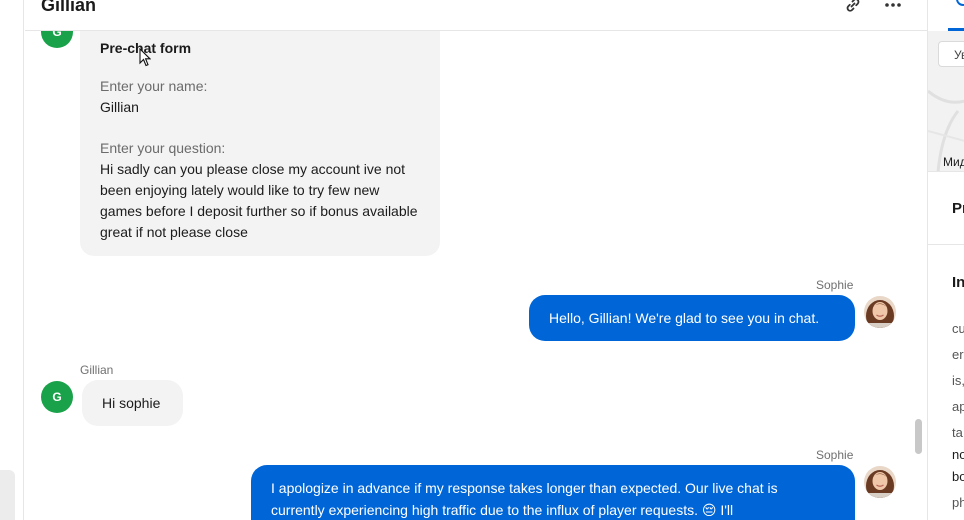  I want to click on info-text-line: ph, so click(958, 502).